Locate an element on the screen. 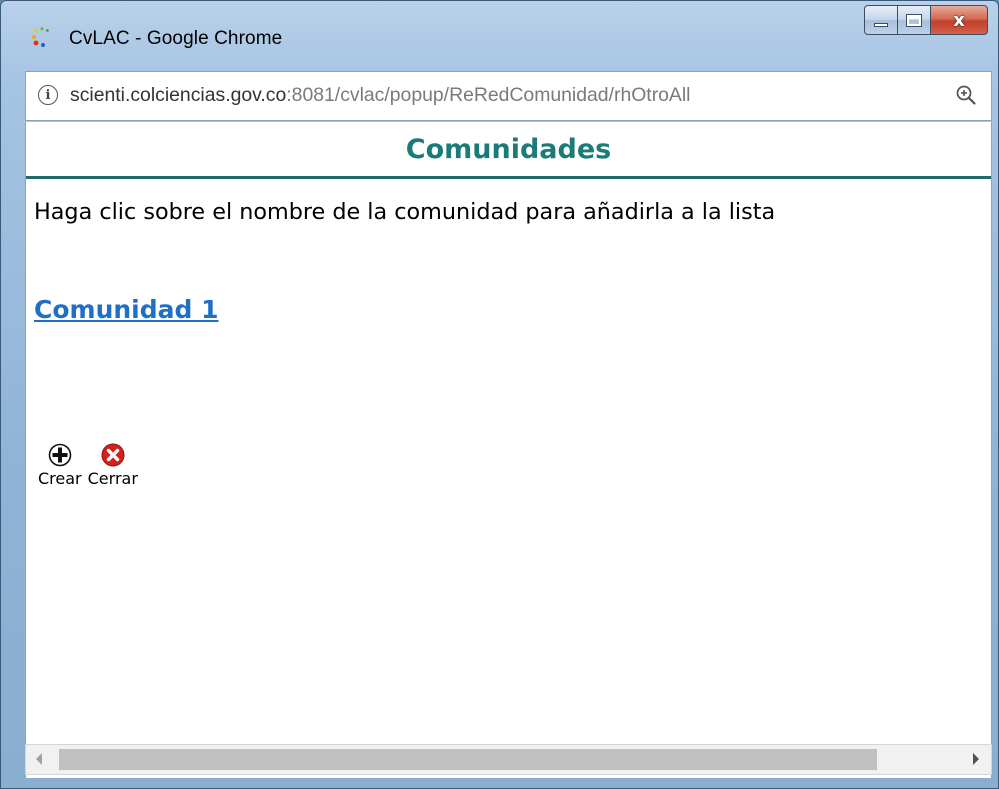  scroll-thumb is located at coordinates (468, 759).